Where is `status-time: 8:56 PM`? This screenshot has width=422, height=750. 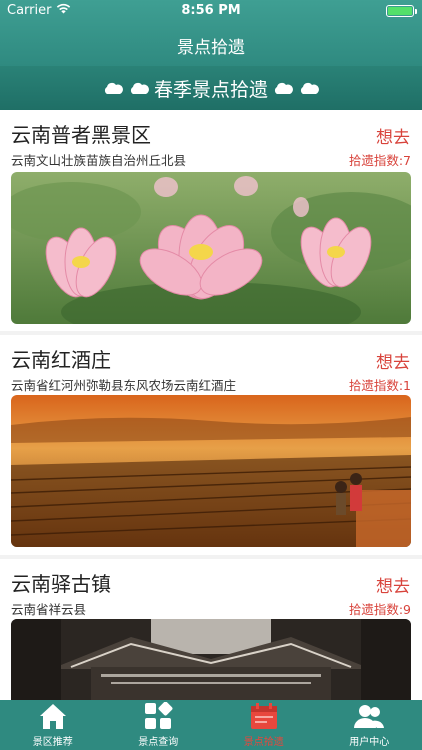
status-time: 8:56 PM is located at coordinates (211, 10).